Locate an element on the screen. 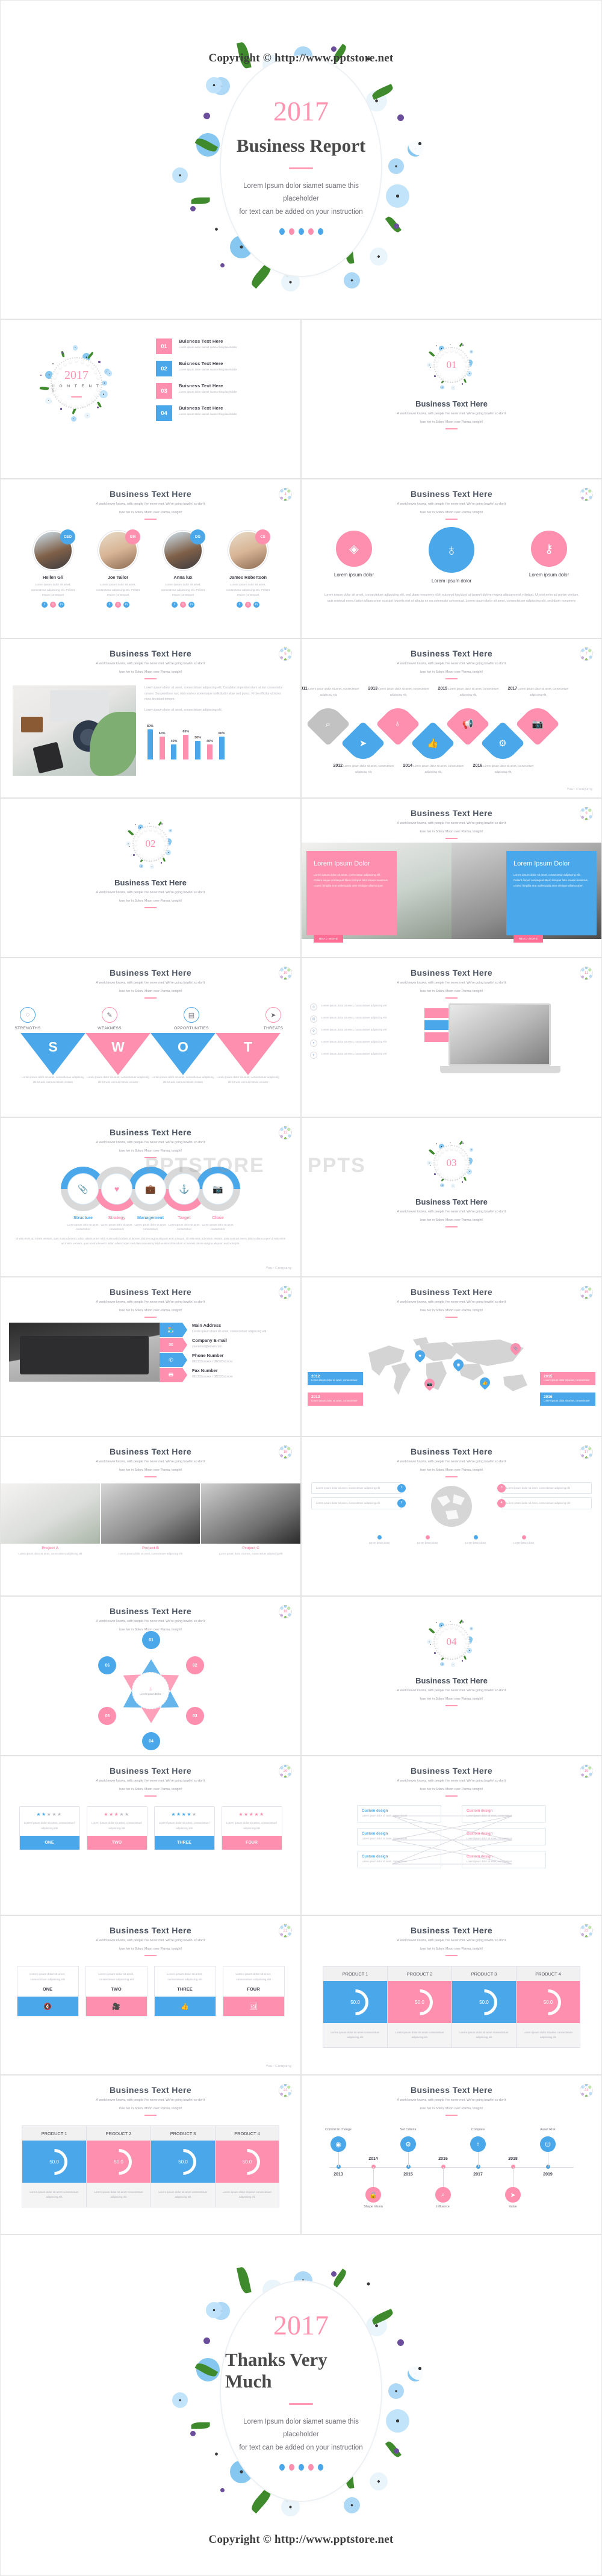 This screenshot has height=2576, width=602. feature-item: ♁ Lorem ipsum dolor is located at coordinates (451, 556).